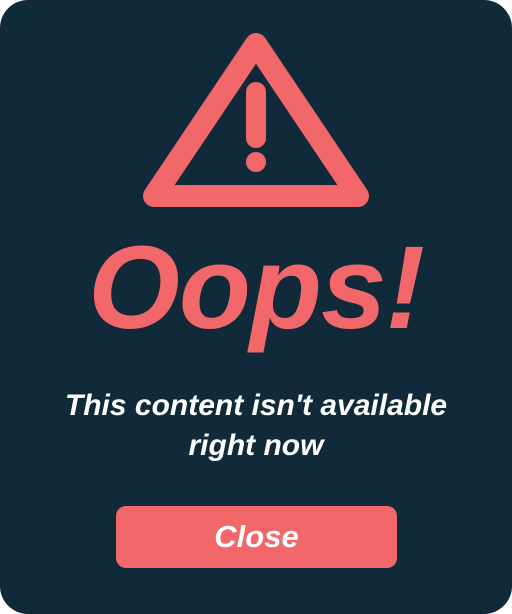  I want to click on close-button: Close, so click(256, 537).